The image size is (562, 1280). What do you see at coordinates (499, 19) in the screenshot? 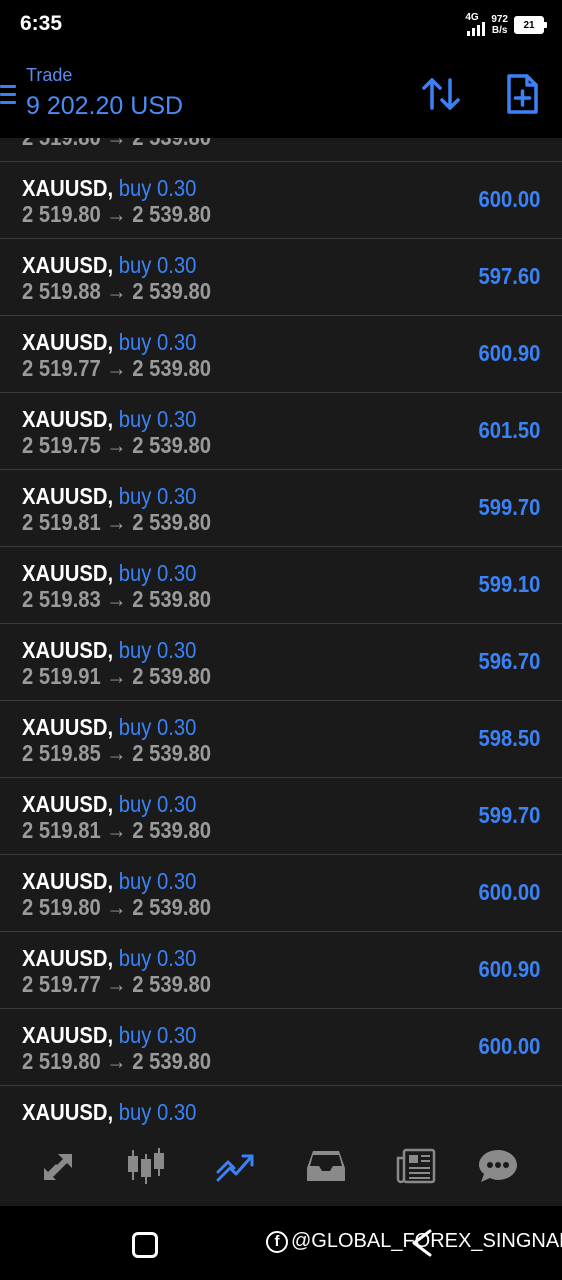
I see `network-speed-value: 972` at bounding box center [499, 19].